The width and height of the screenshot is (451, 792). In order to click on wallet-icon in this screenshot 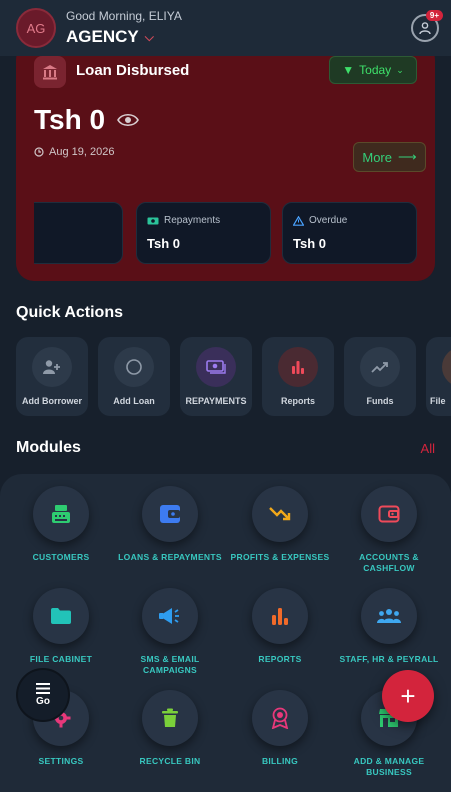, I will do `click(170, 514)`.